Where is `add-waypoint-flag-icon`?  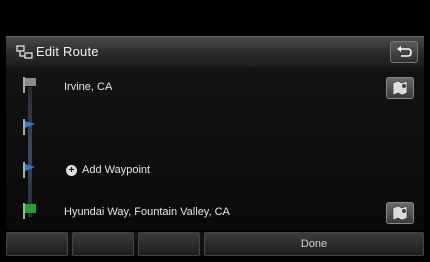
add-waypoint-flag-icon is located at coordinates (29, 170).